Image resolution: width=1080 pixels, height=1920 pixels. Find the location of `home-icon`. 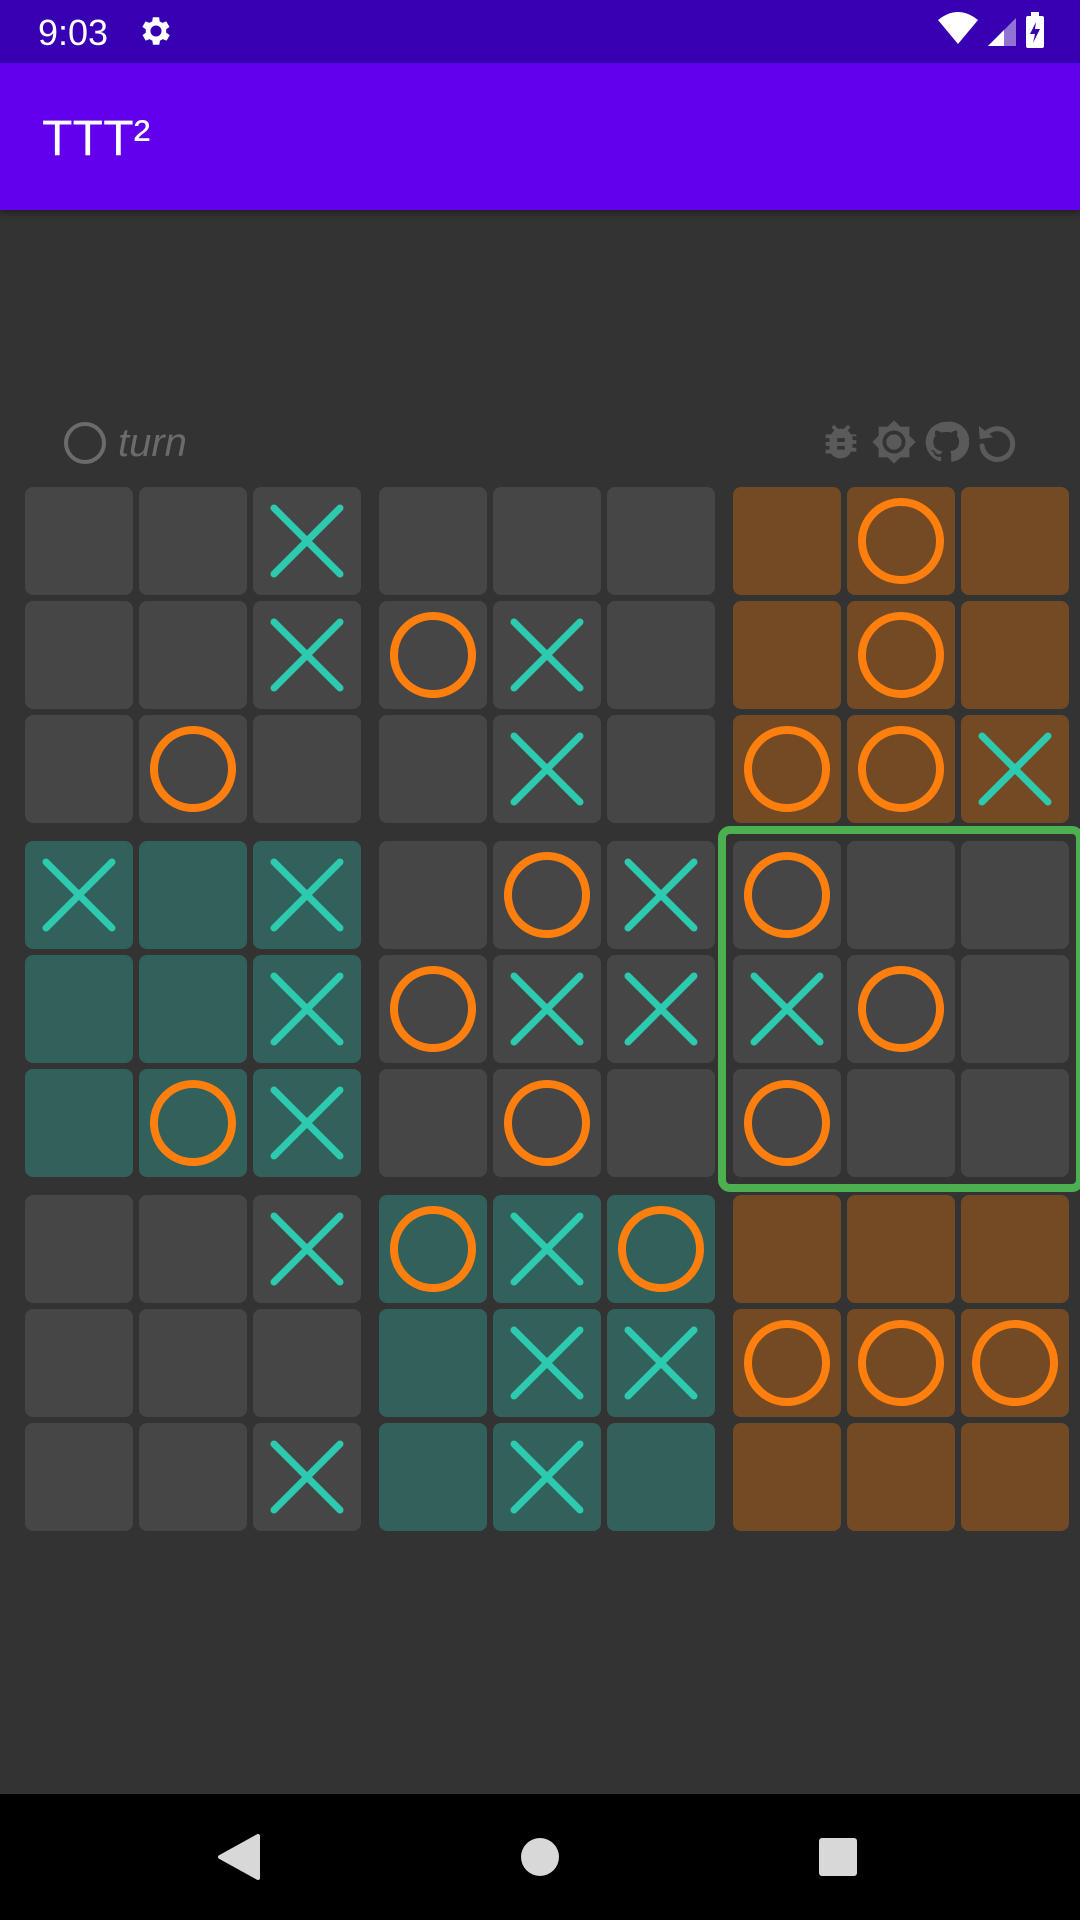

home-icon is located at coordinates (540, 1857).